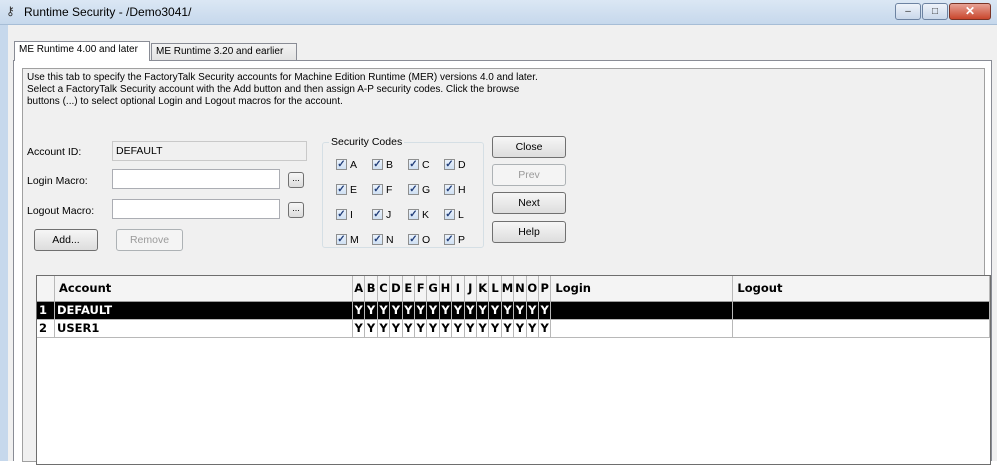 This screenshot has height=465, width=997. Describe the element at coordinates (408, 289) in the screenshot. I see `column-header-code-e: E` at that location.